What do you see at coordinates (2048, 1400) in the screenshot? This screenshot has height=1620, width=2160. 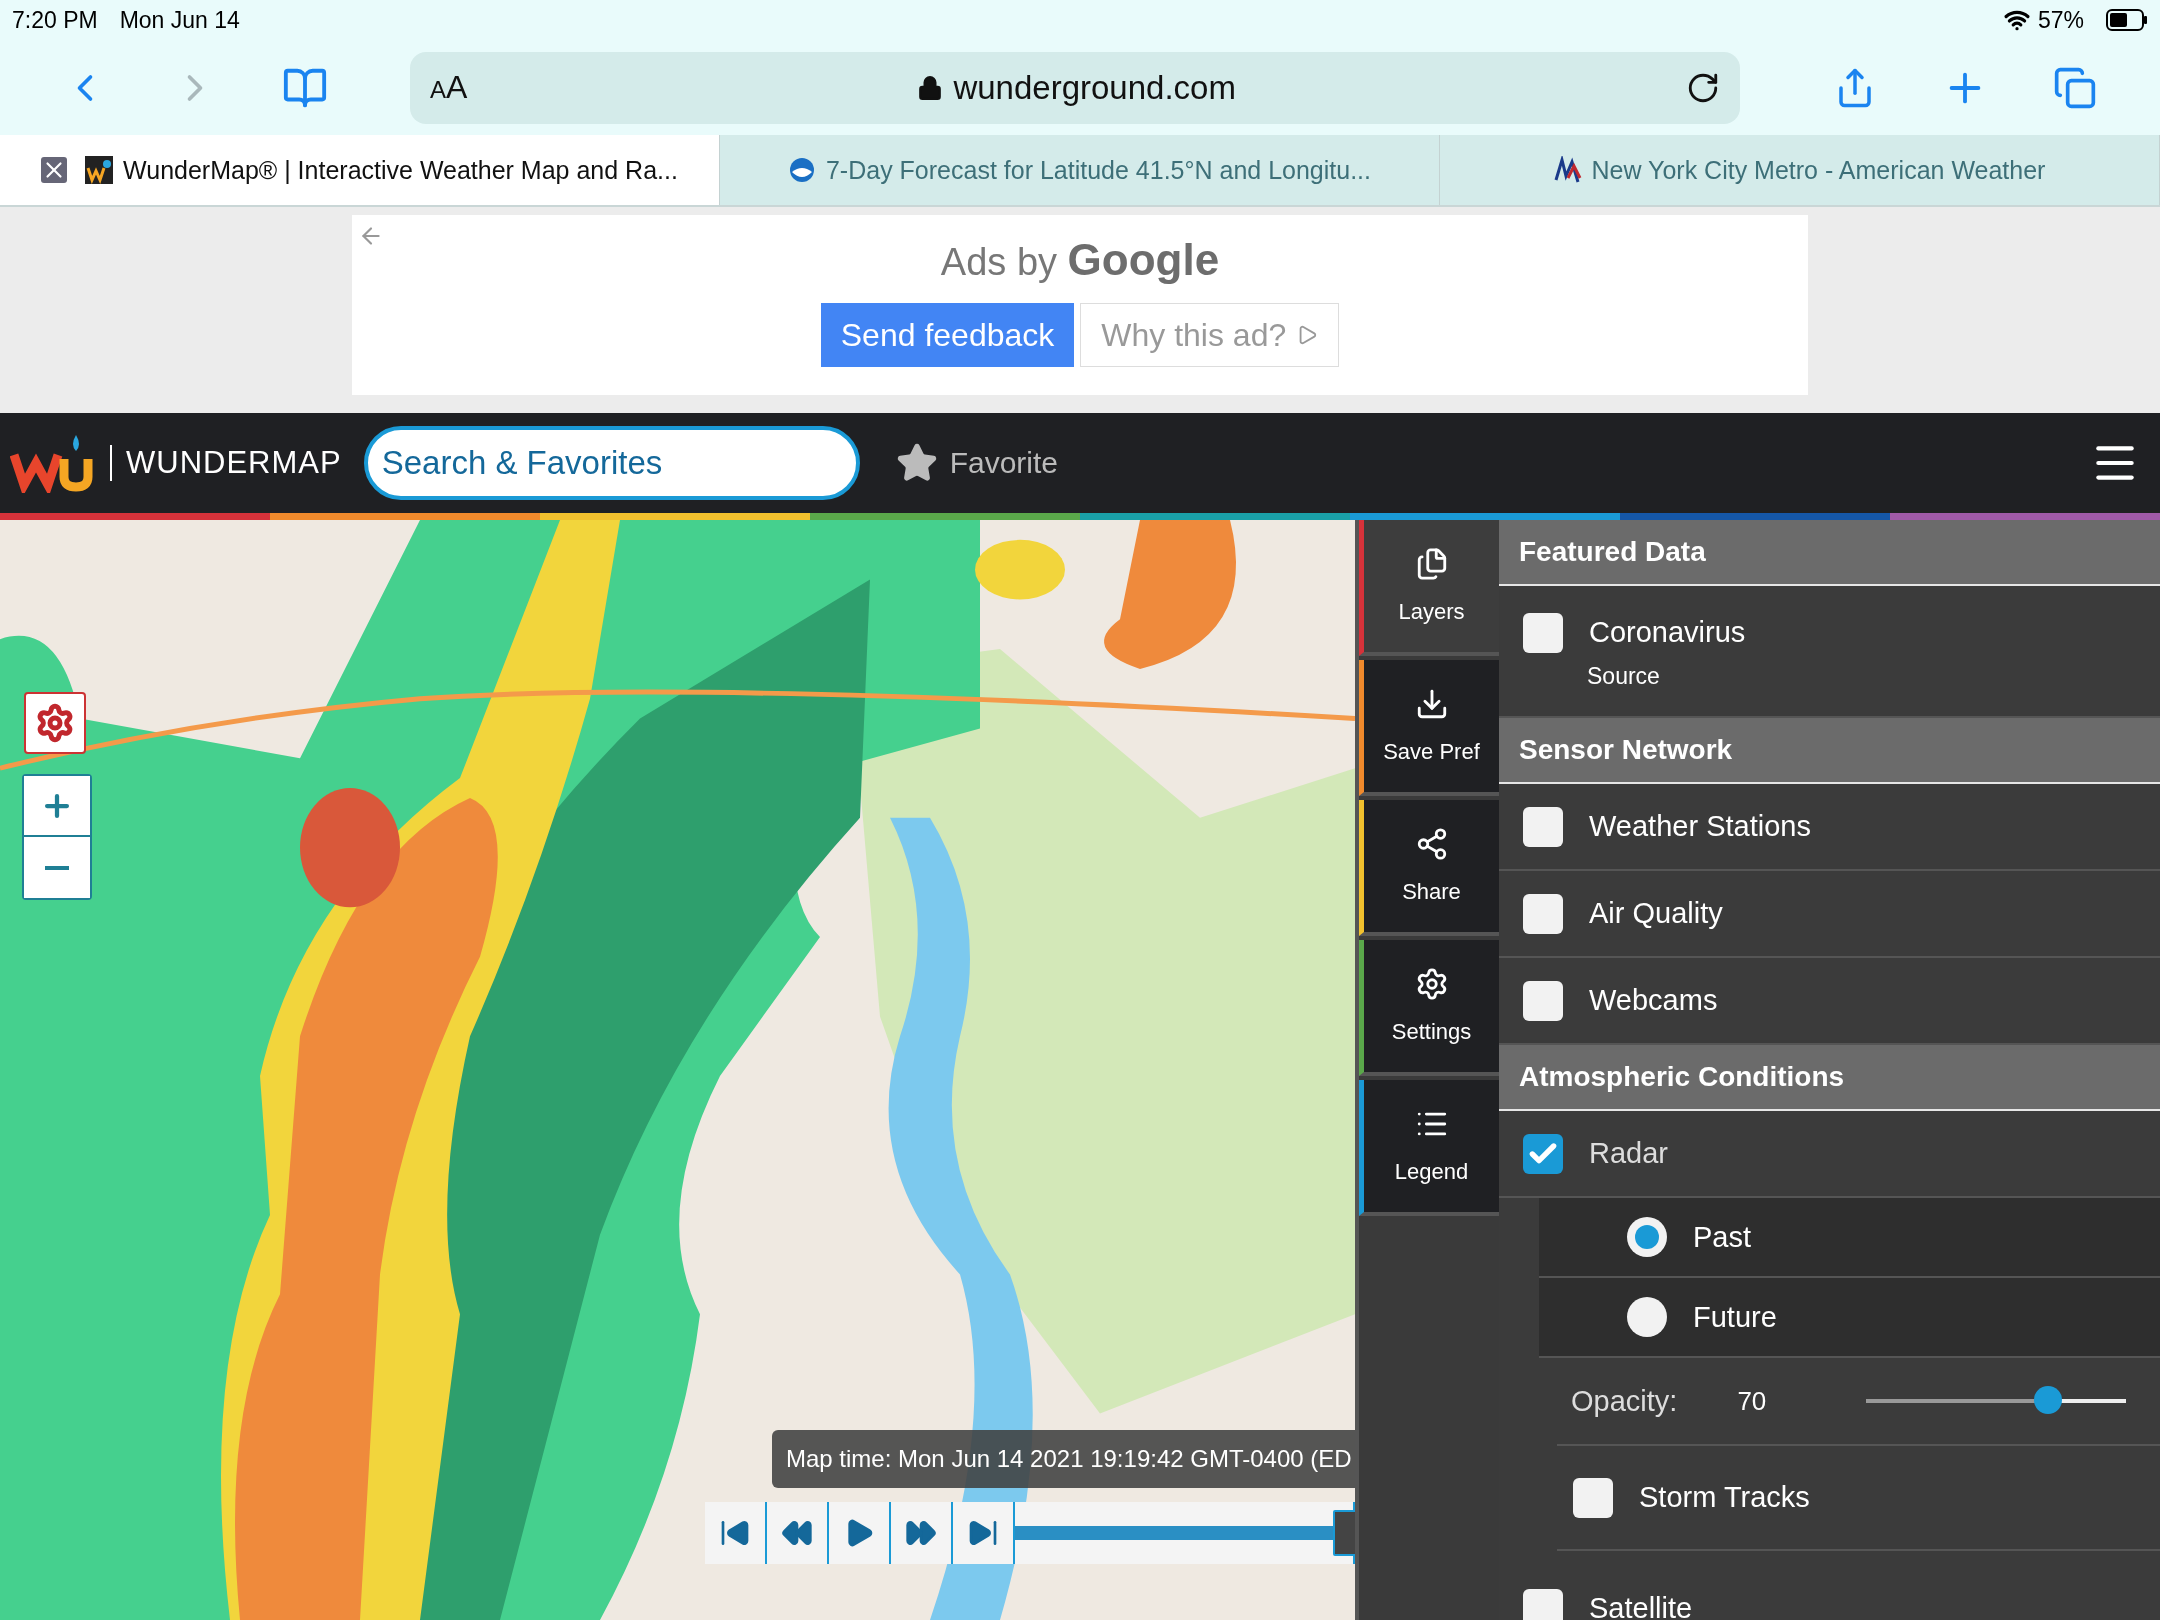 I see `slider-thumb` at bounding box center [2048, 1400].